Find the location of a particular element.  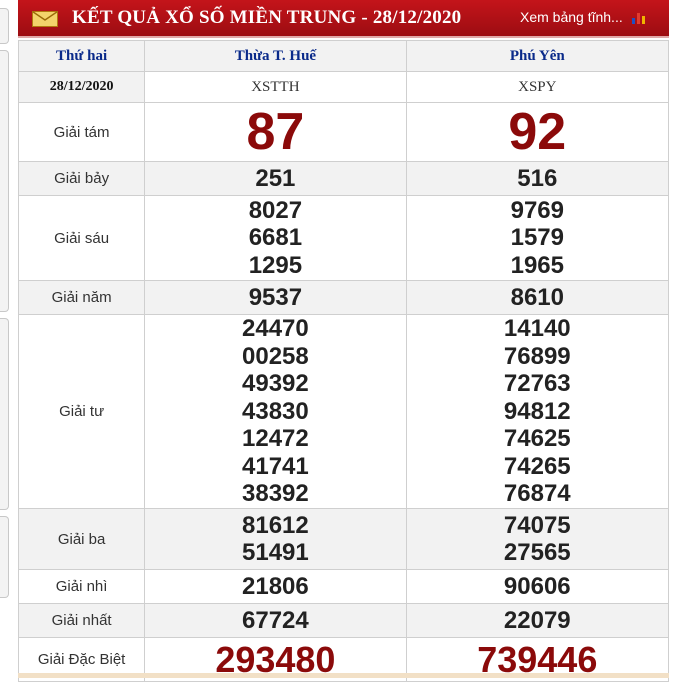

province-code-cell: XSTTH is located at coordinates (275, 87).